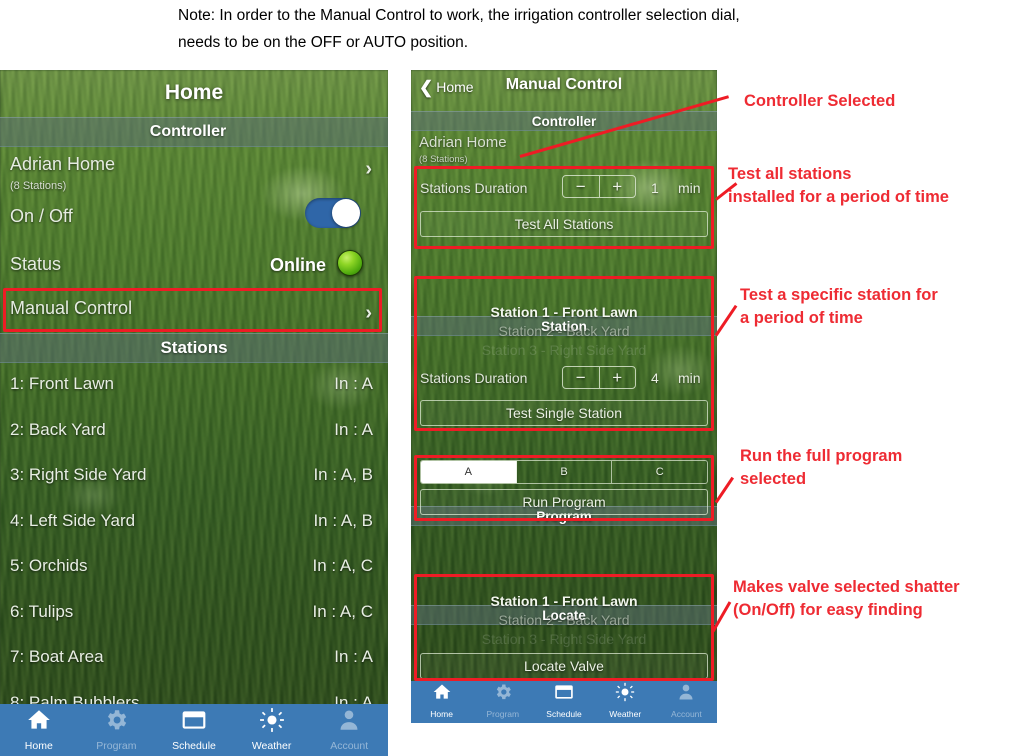 The height and width of the screenshot is (756, 1029). I want to click on stations-duration-stepper-single: − +, so click(599, 377).